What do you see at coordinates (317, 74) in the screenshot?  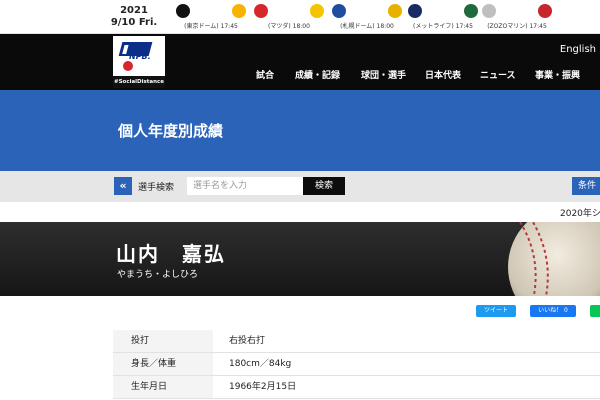 I see `nav-item-stats: 成績・記録` at bounding box center [317, 74].